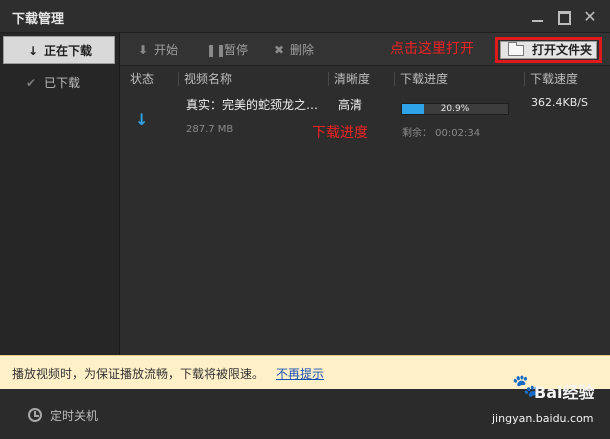 The image size is (610, 439). I want to click on column-header-clarity: 清晰度, so click(352, 79).